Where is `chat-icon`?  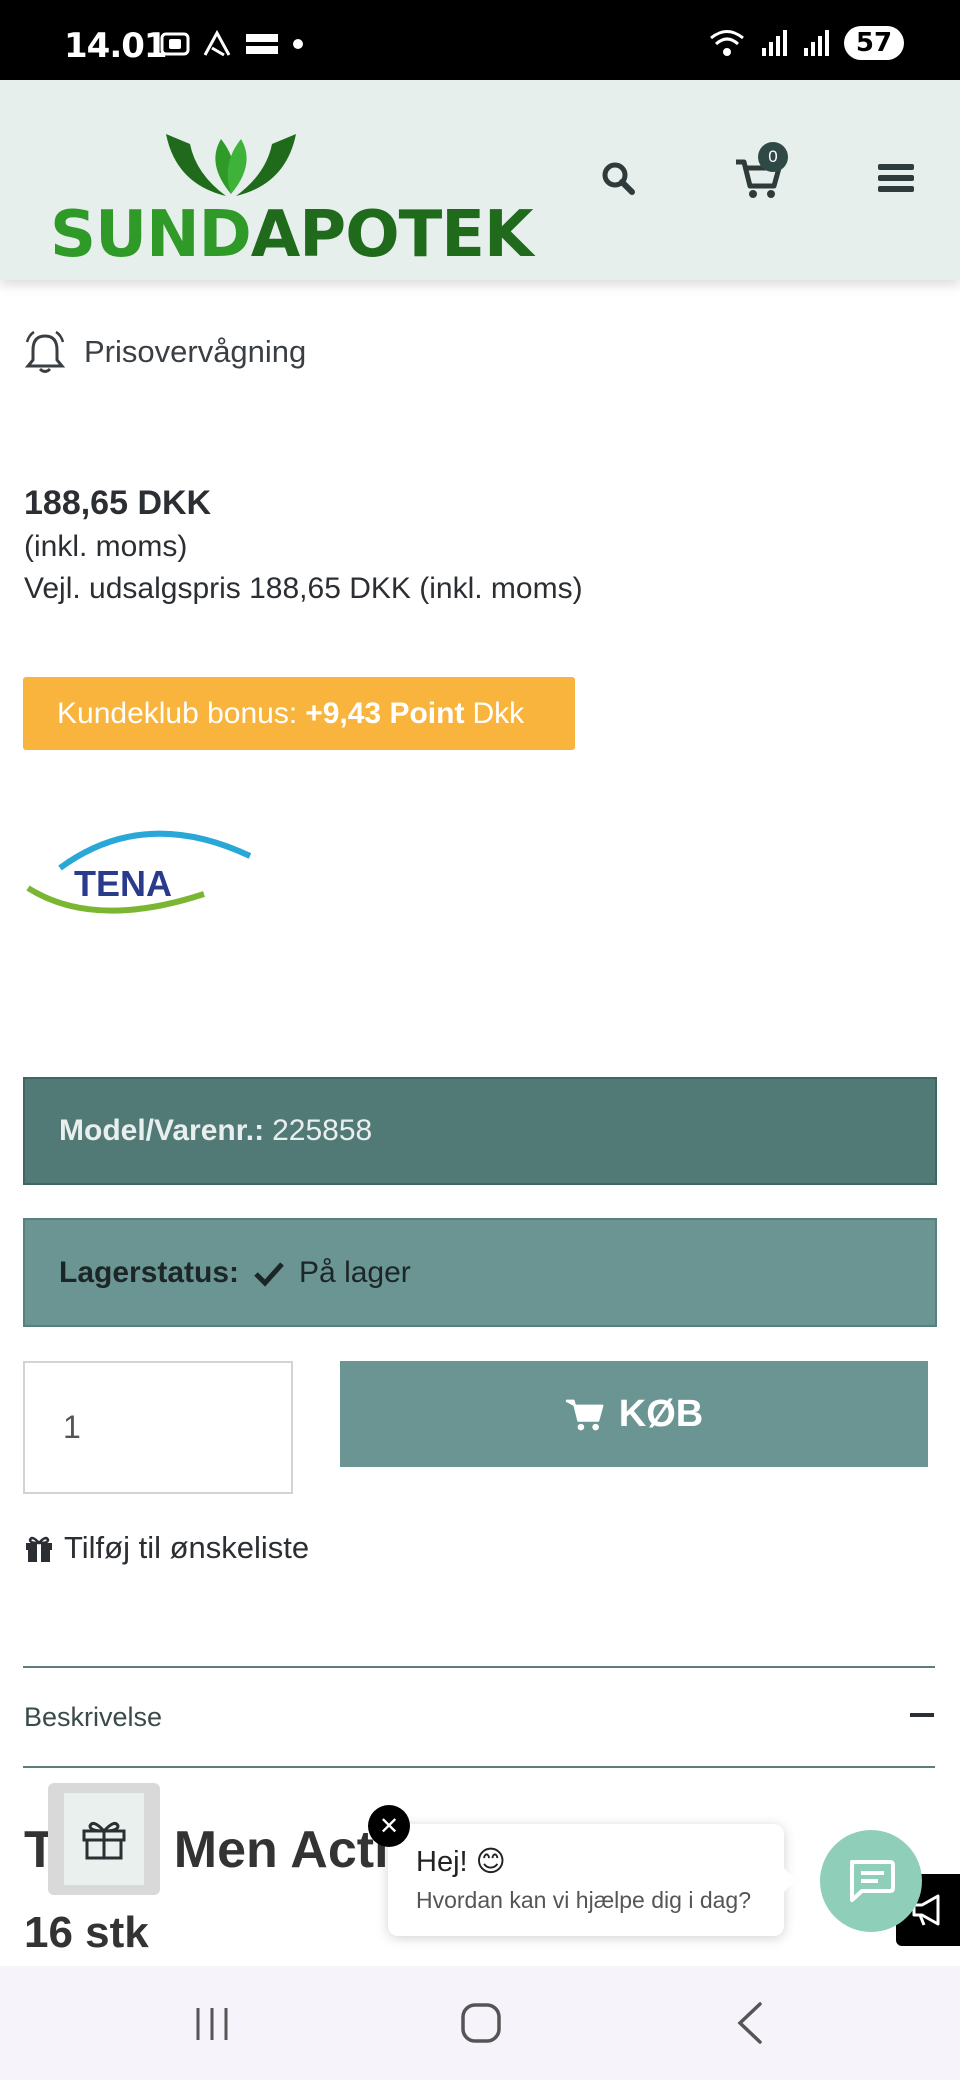
chat-icon is located at coordinates (872, 1881).